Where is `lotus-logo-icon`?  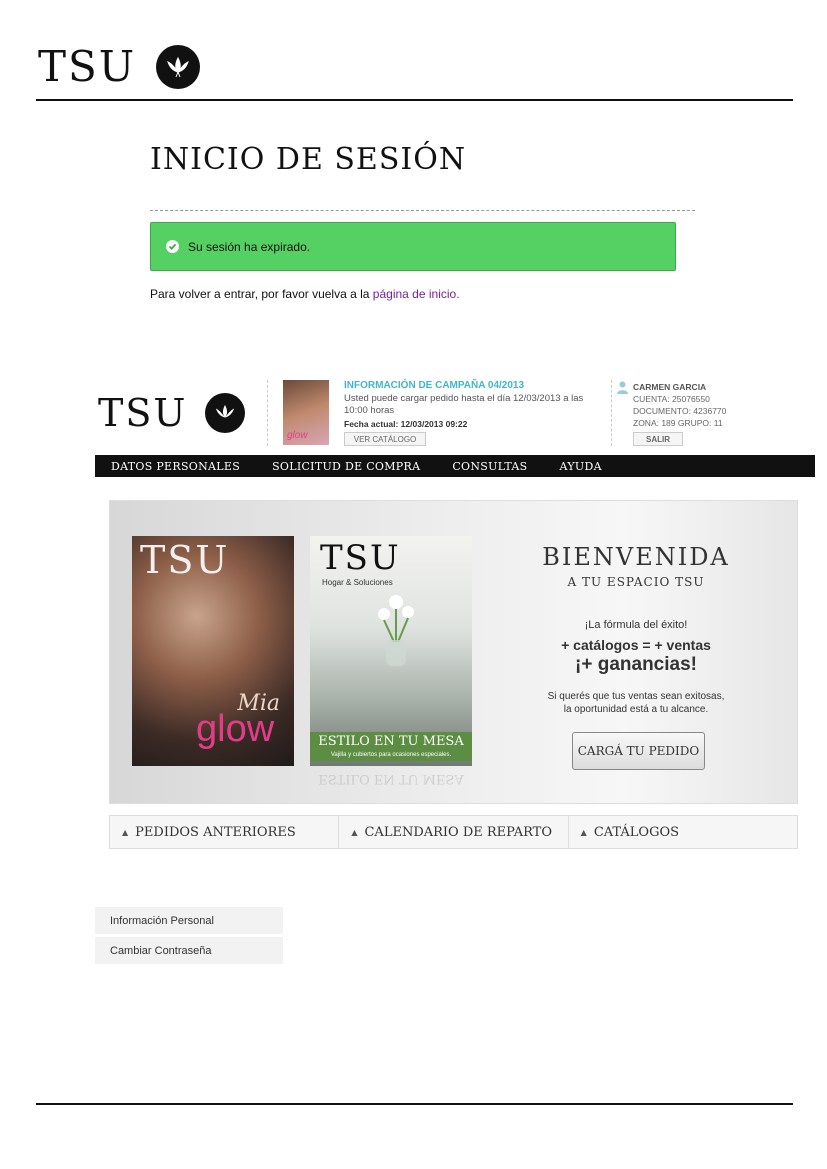
lotus-logo-icon is located at coordinates (178, 67).